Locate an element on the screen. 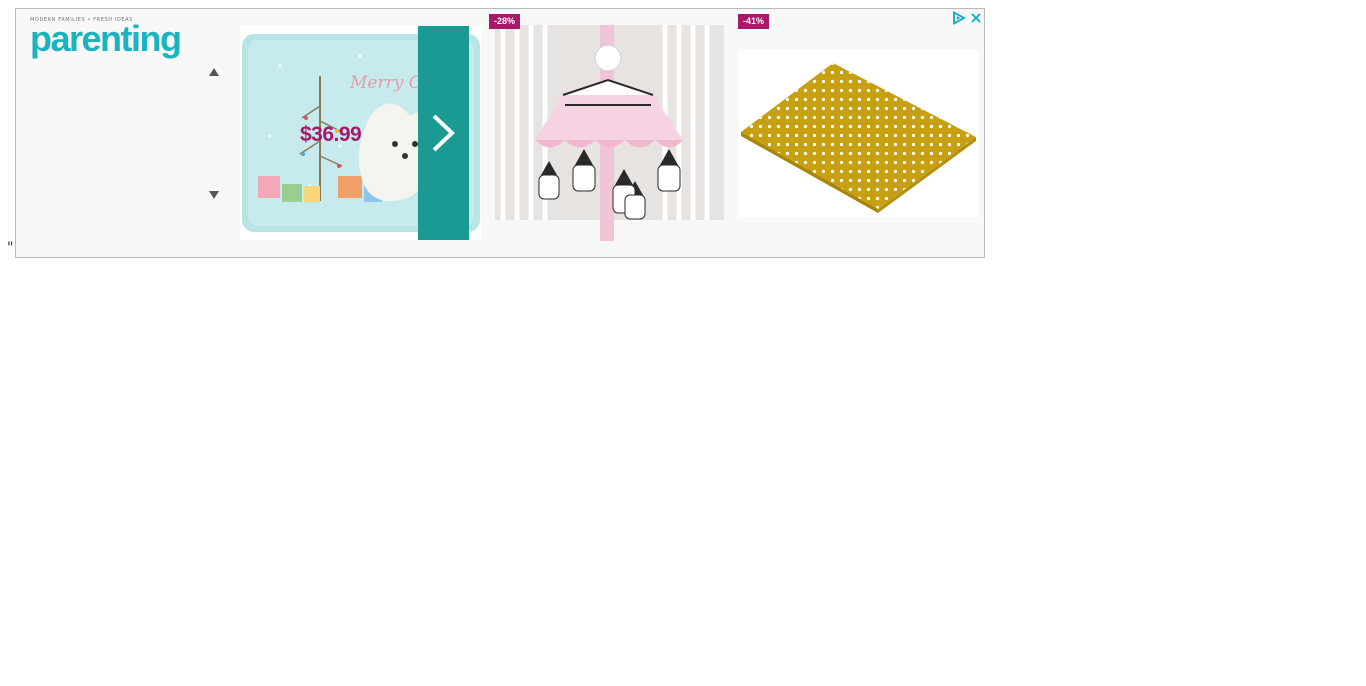 The image size is (1366, 686). discount-badge: -28% is located at coordinates (505, 21).